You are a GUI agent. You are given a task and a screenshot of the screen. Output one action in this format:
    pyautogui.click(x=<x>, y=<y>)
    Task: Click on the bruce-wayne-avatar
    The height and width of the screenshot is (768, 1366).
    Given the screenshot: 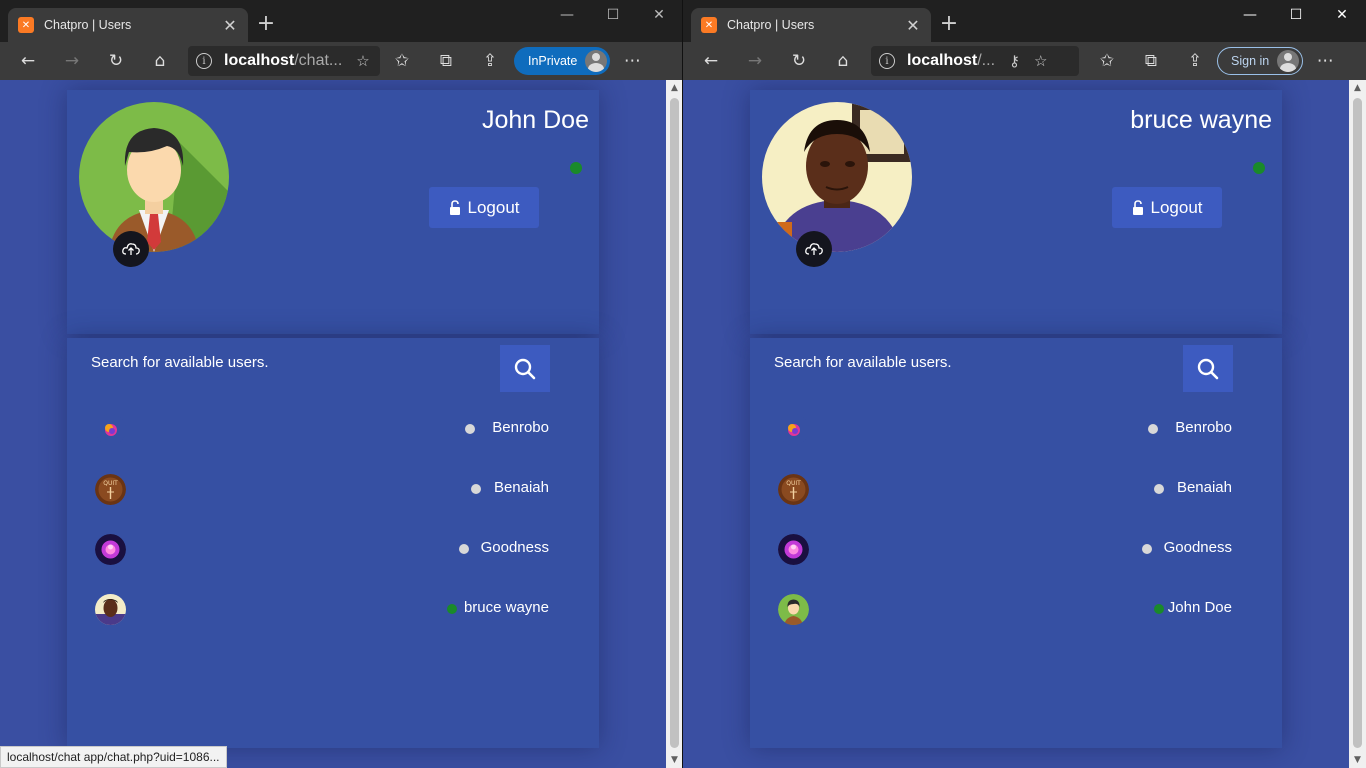 What is the action you would take?
    pyautogui.click(x=110, y=609)
    